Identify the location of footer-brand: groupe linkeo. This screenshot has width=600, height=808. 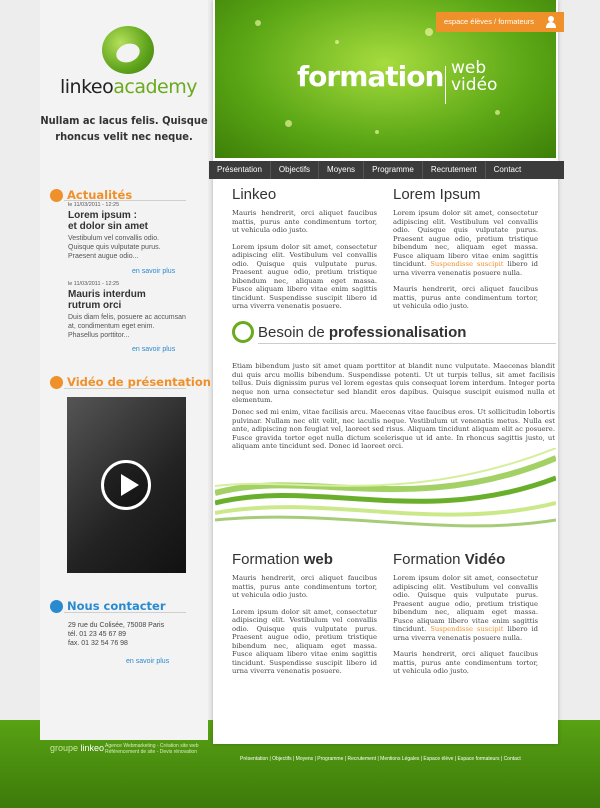
(77, 748).